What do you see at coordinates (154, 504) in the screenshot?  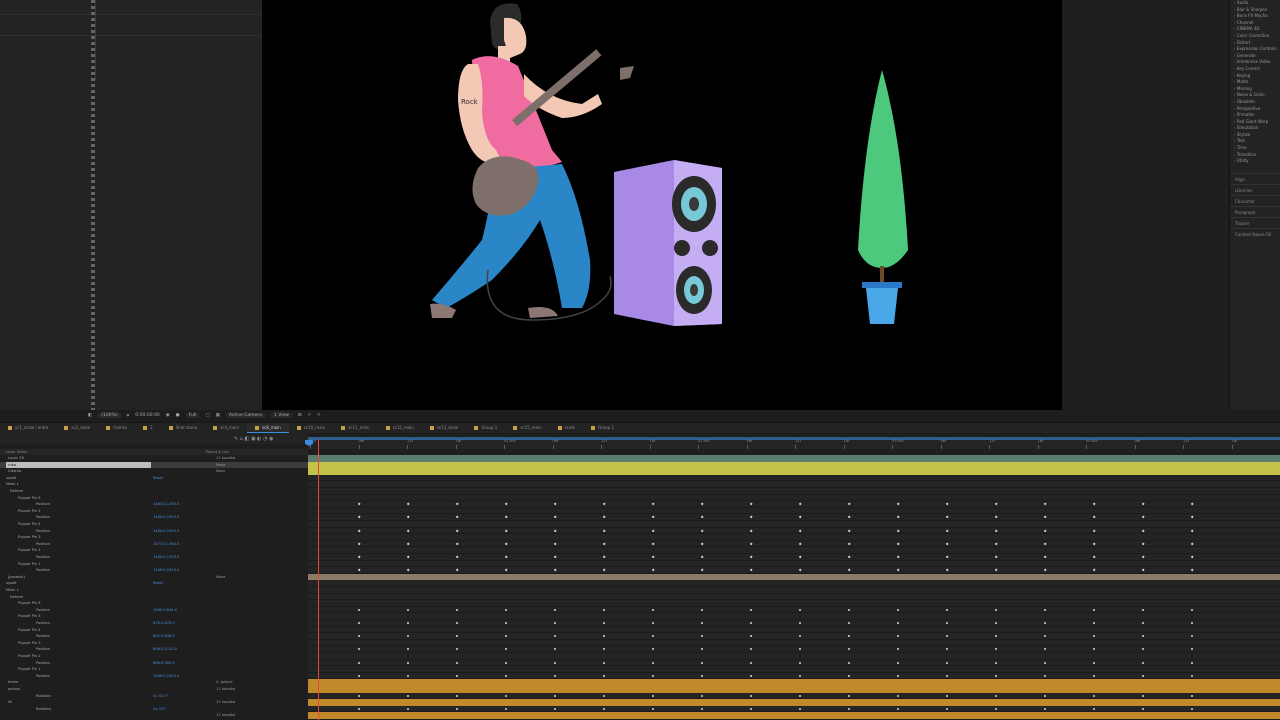 I see `property-row: Position 1484.0,1293.0` at bounding box center [154, 504].